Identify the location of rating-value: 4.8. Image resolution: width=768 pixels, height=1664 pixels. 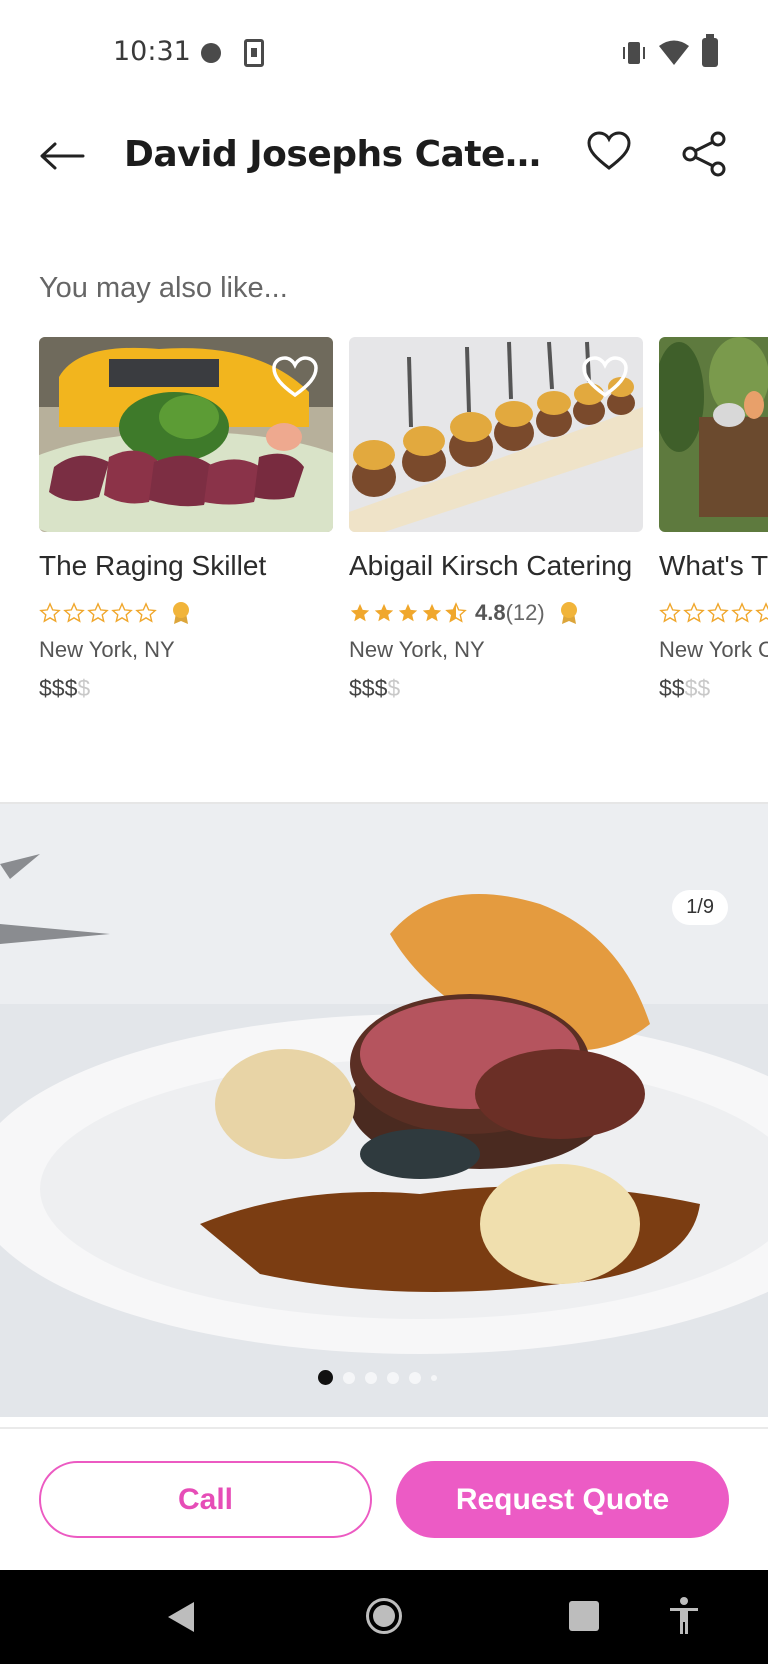
(490, 612).